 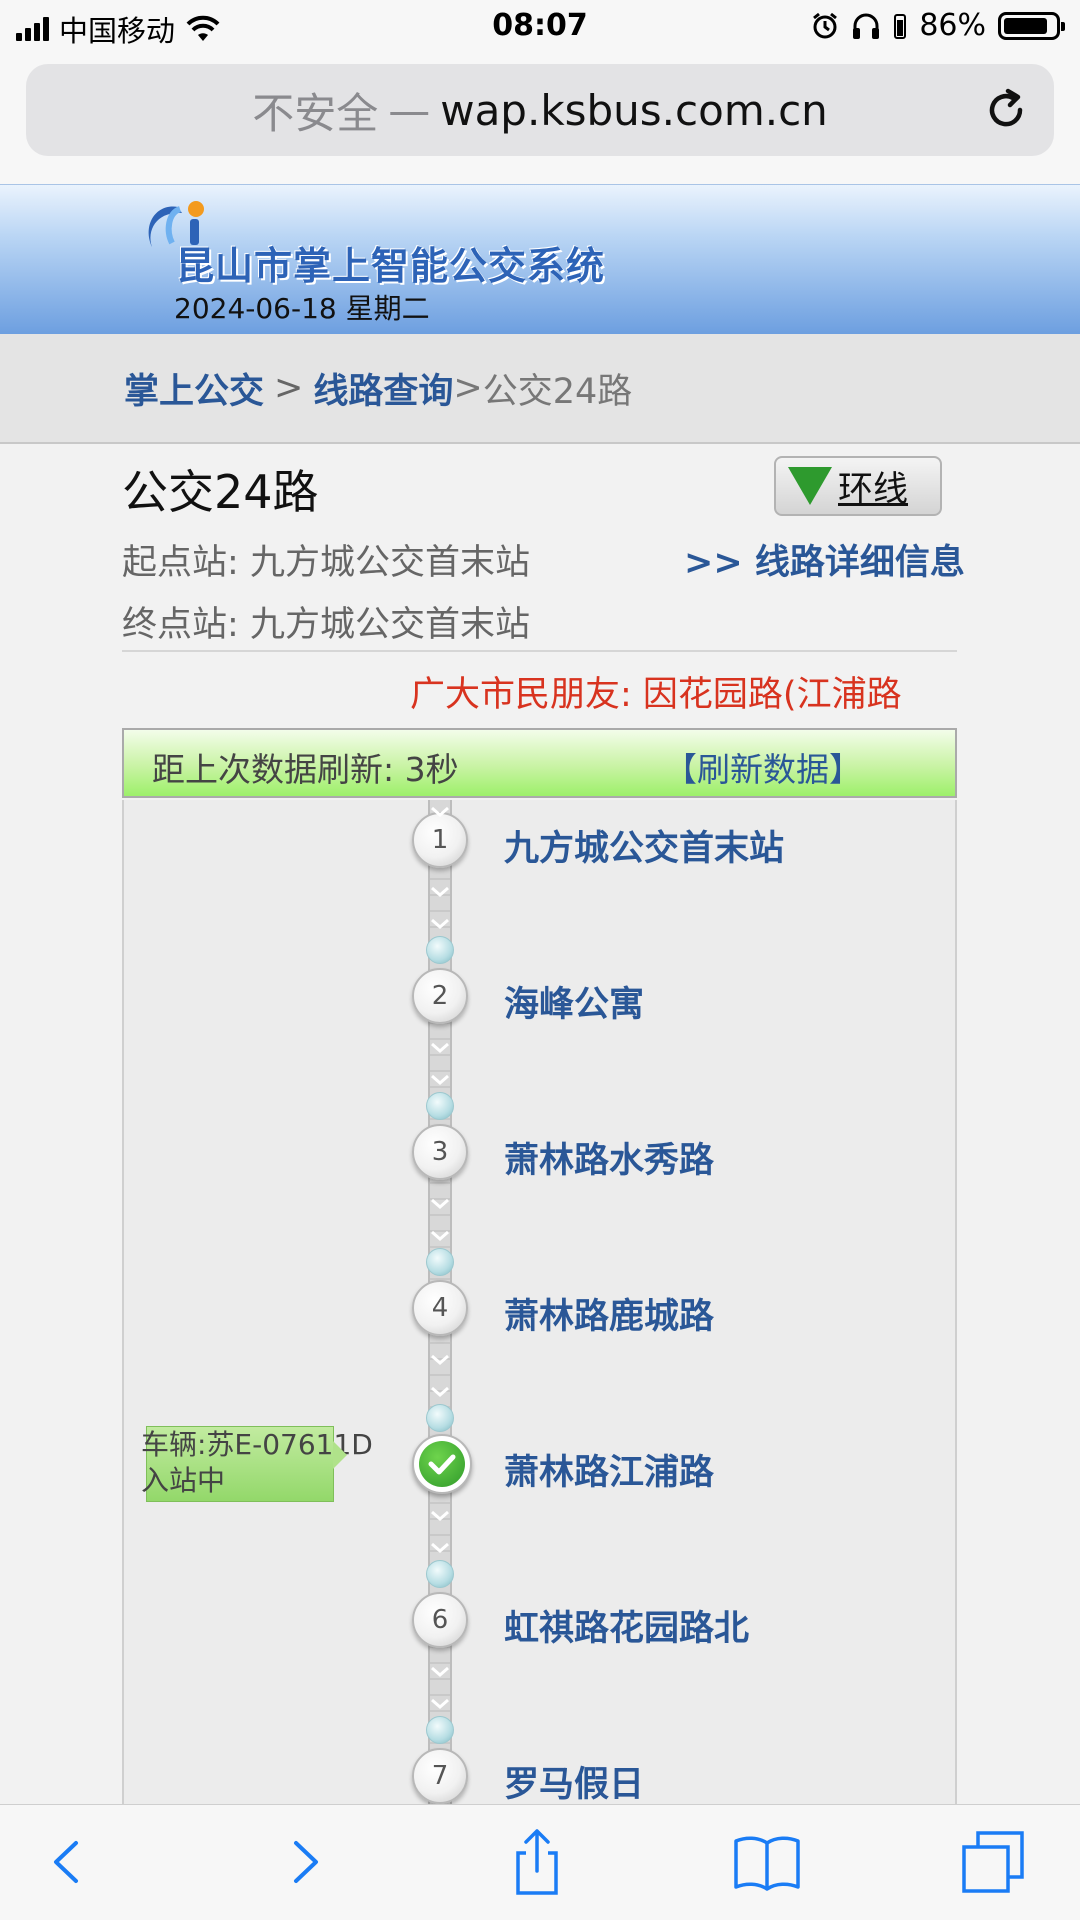 What do you see at coordinates (873, 489) in the screenshot?
I see `direction-label: 环线` at bounding box center [873, 489].